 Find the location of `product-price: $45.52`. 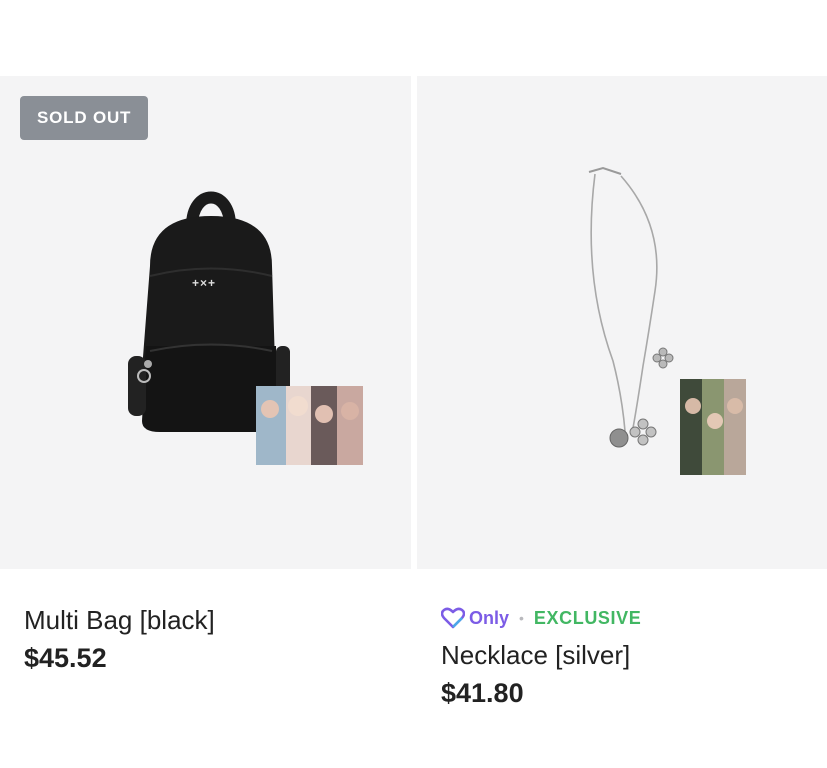

product-price: $45.52 is located at coordinates (65, 658).